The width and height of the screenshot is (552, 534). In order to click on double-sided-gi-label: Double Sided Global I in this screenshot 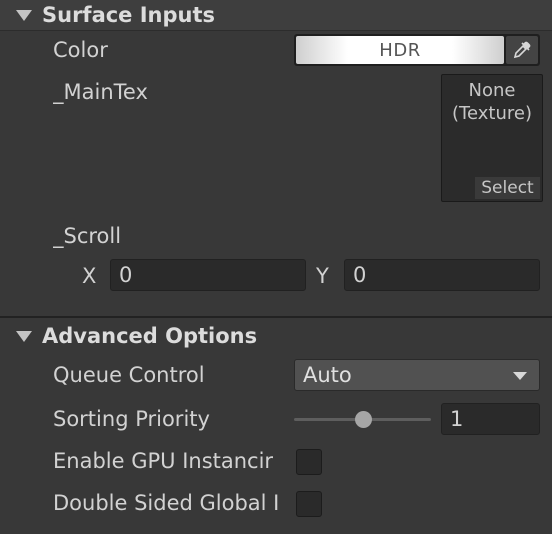, I will do `click(166, 503)`.